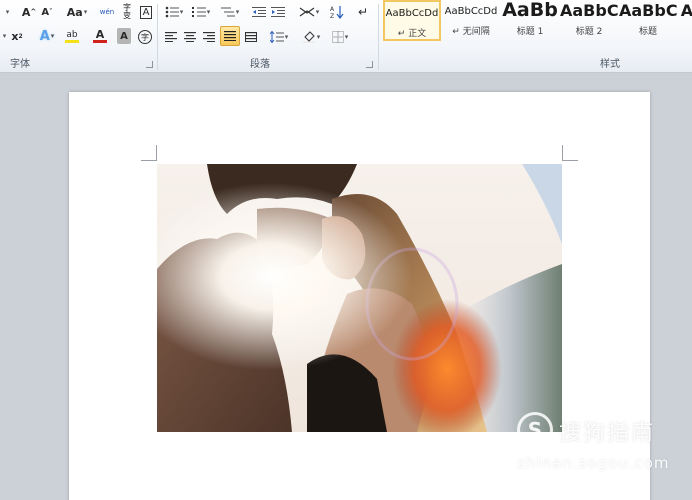 This screenshot has width=692, height=500. I want to click on dropdown-arrow: ▾, so click(4, 36).